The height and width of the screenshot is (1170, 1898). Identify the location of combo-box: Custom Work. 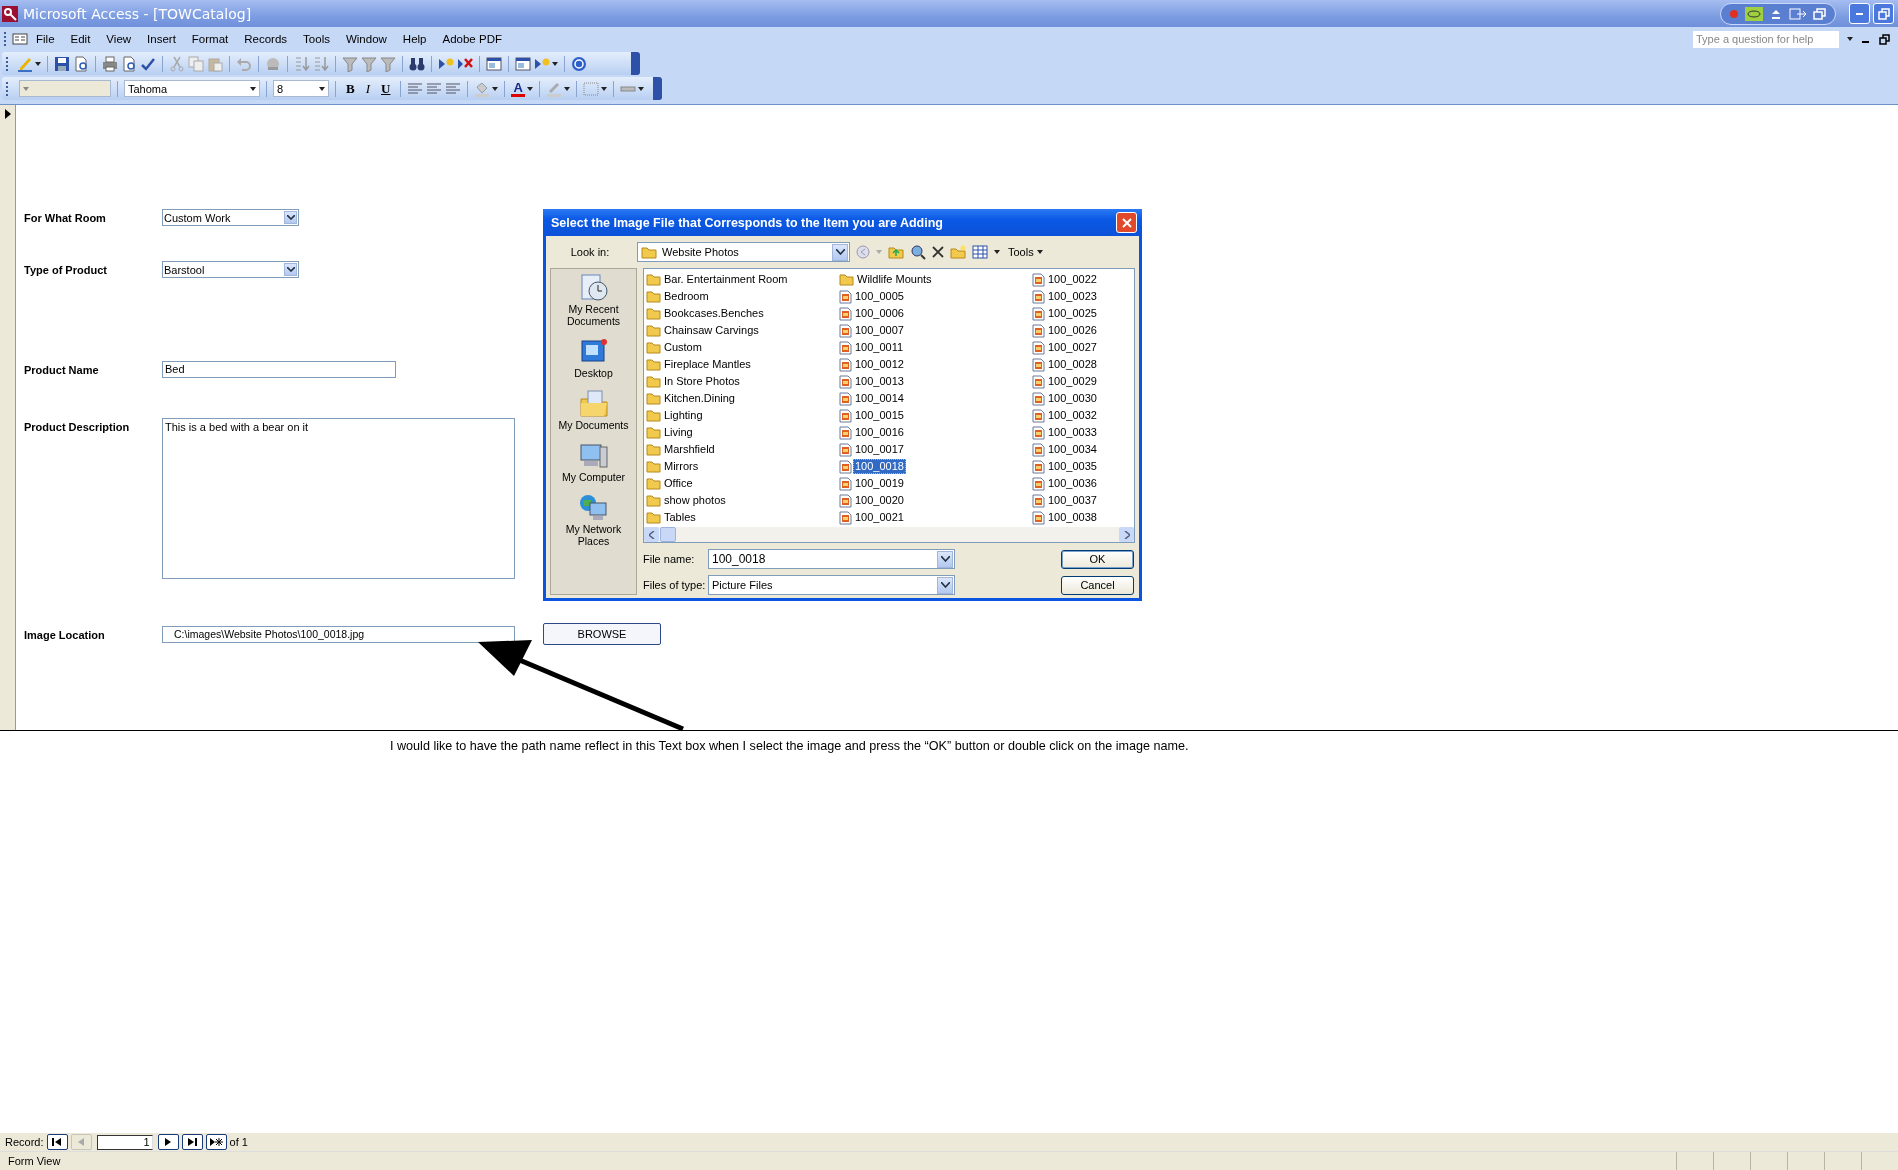
(230, 217).